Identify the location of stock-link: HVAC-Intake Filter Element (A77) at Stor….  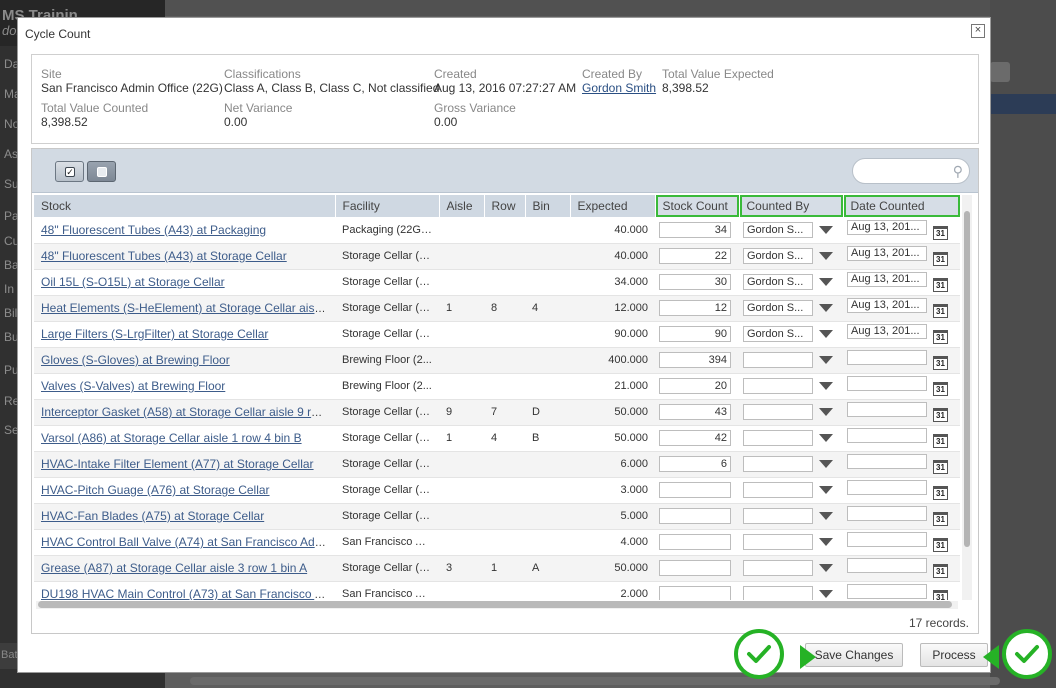
(177, 464).